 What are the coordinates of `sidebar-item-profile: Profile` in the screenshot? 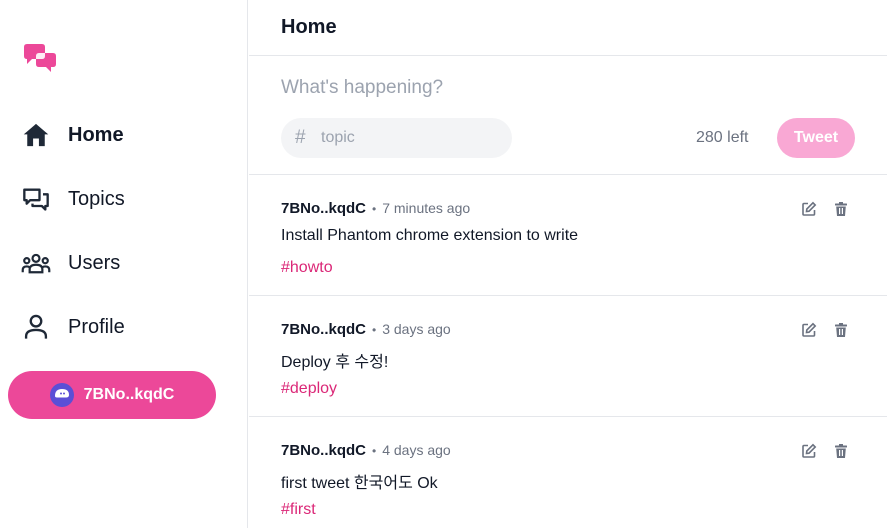 It's located at (72, 327).